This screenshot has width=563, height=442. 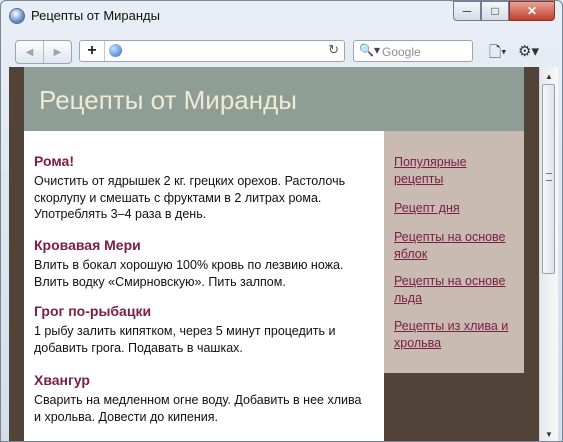 I want to click on sidebar-link: Рецепт дня, so click(x=456, y=208).